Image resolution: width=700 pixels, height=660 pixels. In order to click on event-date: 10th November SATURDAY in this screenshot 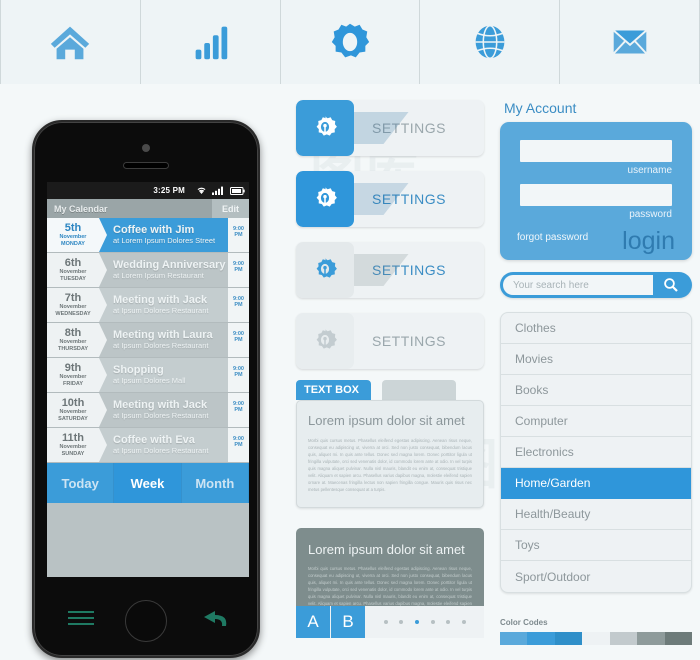, I will do `click(77, 410)`.